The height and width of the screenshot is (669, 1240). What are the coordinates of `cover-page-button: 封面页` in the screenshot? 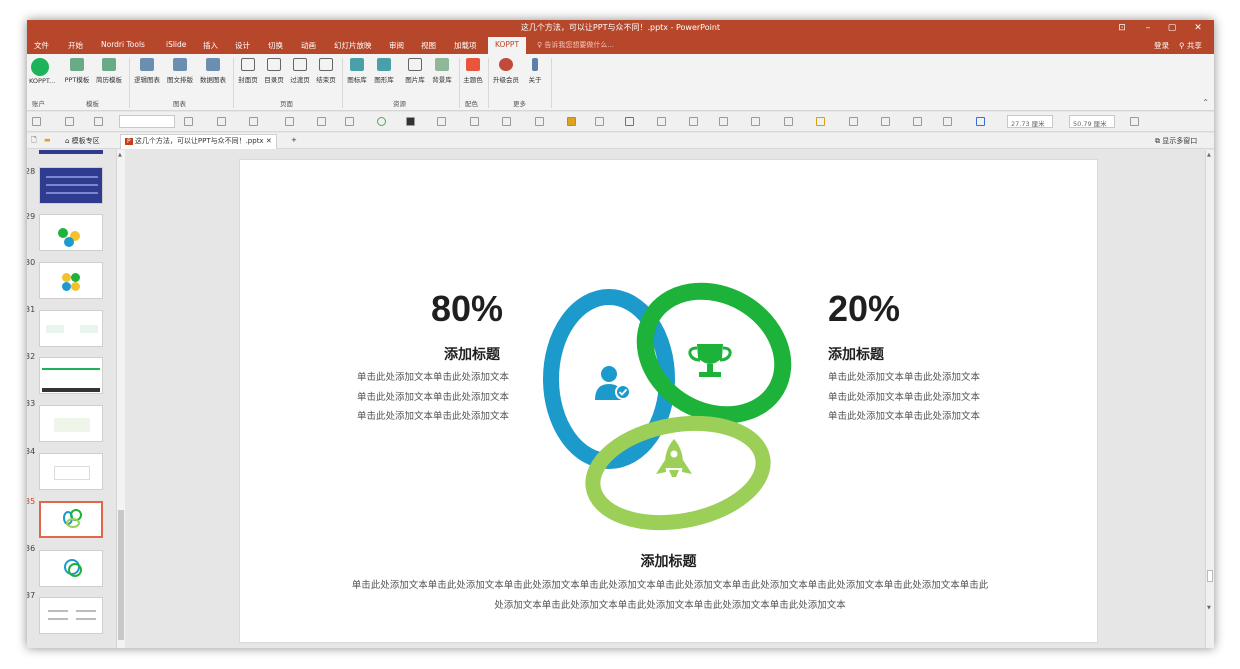 It's located at (248, 71).